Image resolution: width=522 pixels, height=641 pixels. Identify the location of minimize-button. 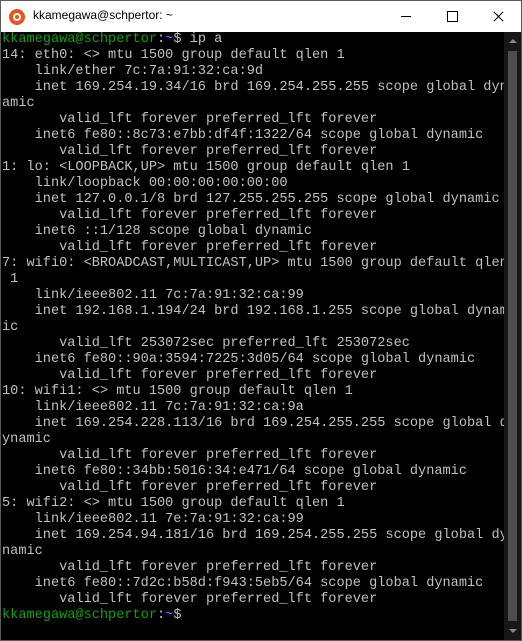
(406, 16).